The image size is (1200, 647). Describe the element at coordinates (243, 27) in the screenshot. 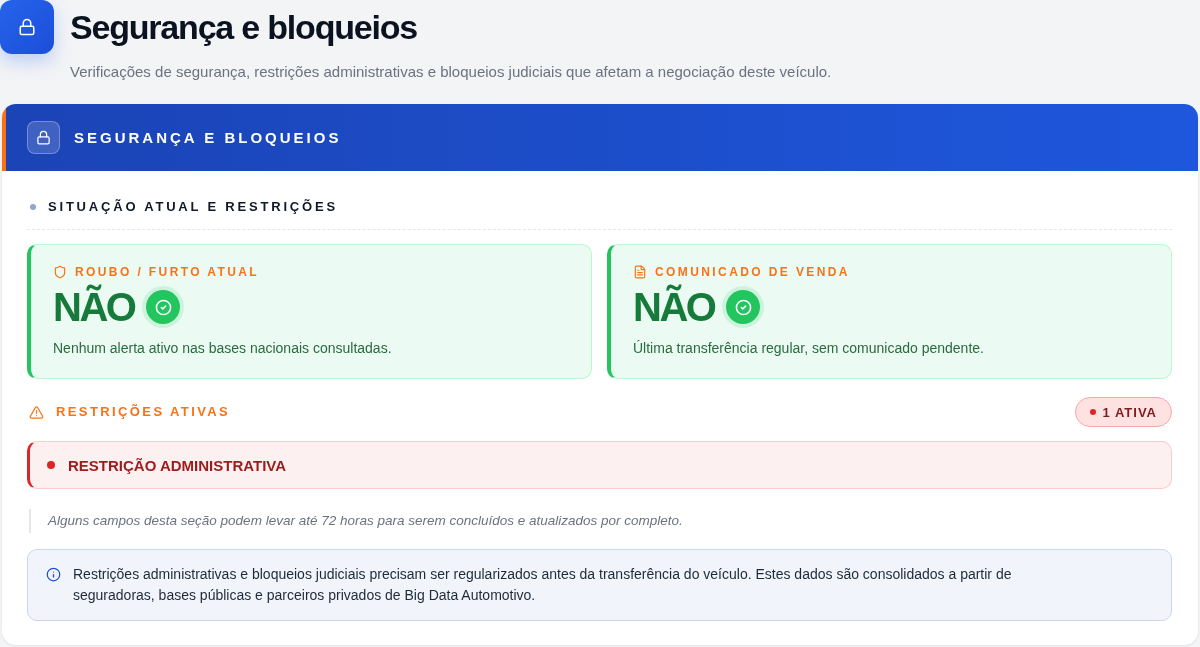

I see `page-title: Segurança e bloqueios` at that location.